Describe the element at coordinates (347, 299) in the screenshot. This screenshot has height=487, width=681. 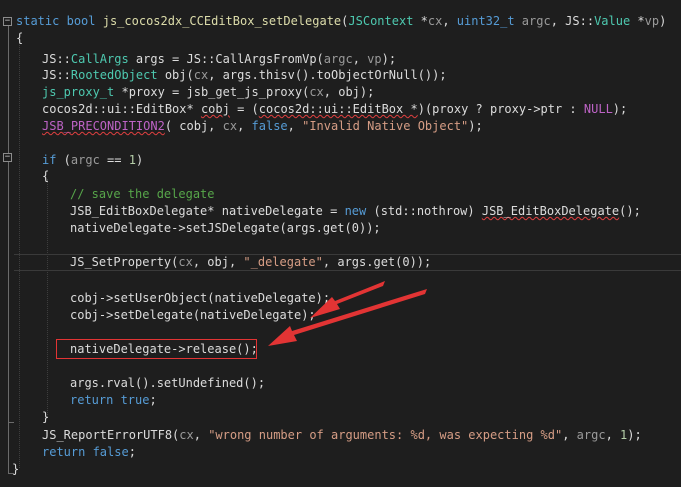
I see `annotation-arrow-icon` at that location.